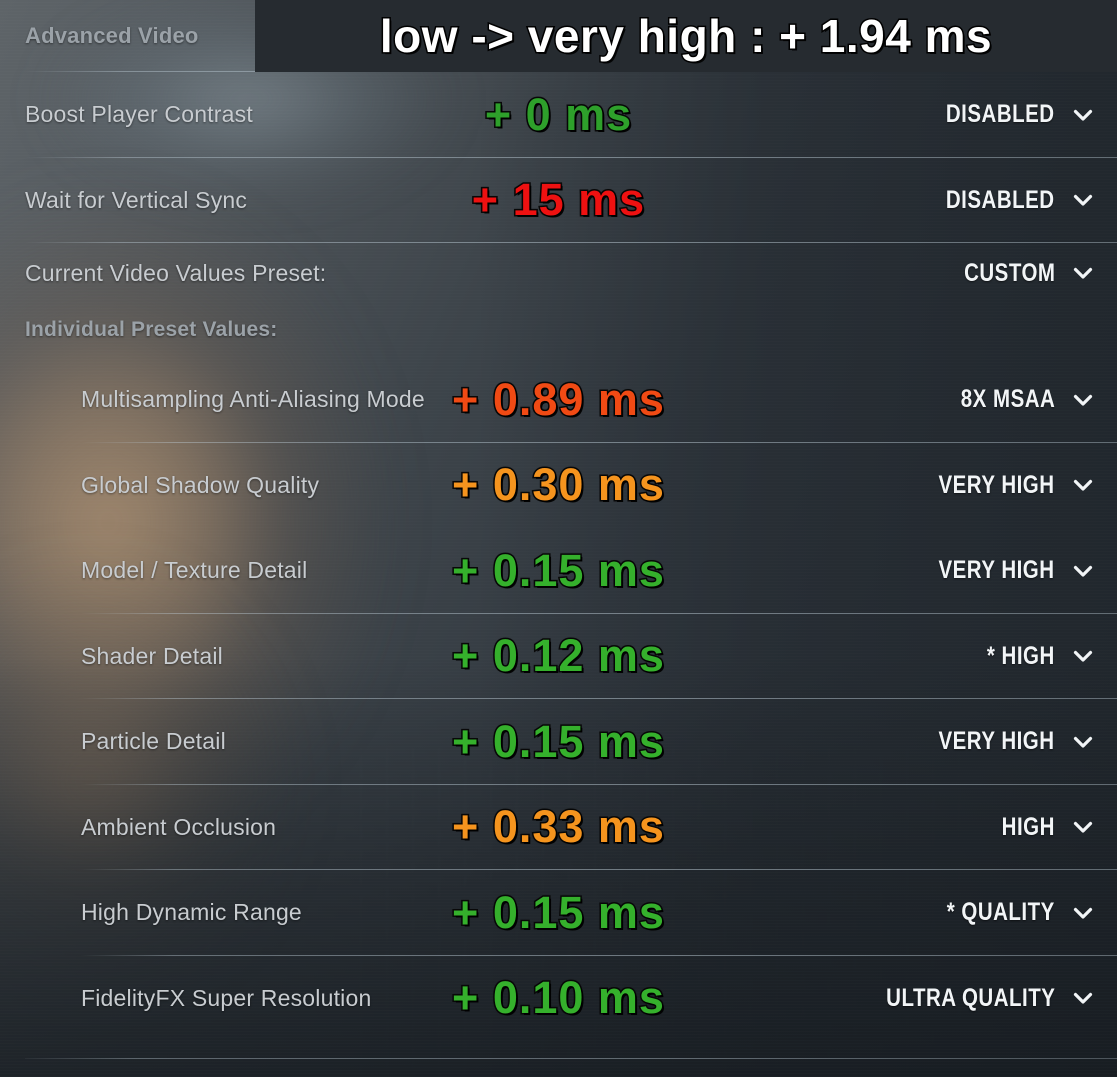 The height and width of the screenshot is (1077, 1117). Describe the element at coordinates (226, 997) in the screenshot. I see `setting-label-fidelityfx-super-resolution: FidelityFX Super Resolution` at that location.